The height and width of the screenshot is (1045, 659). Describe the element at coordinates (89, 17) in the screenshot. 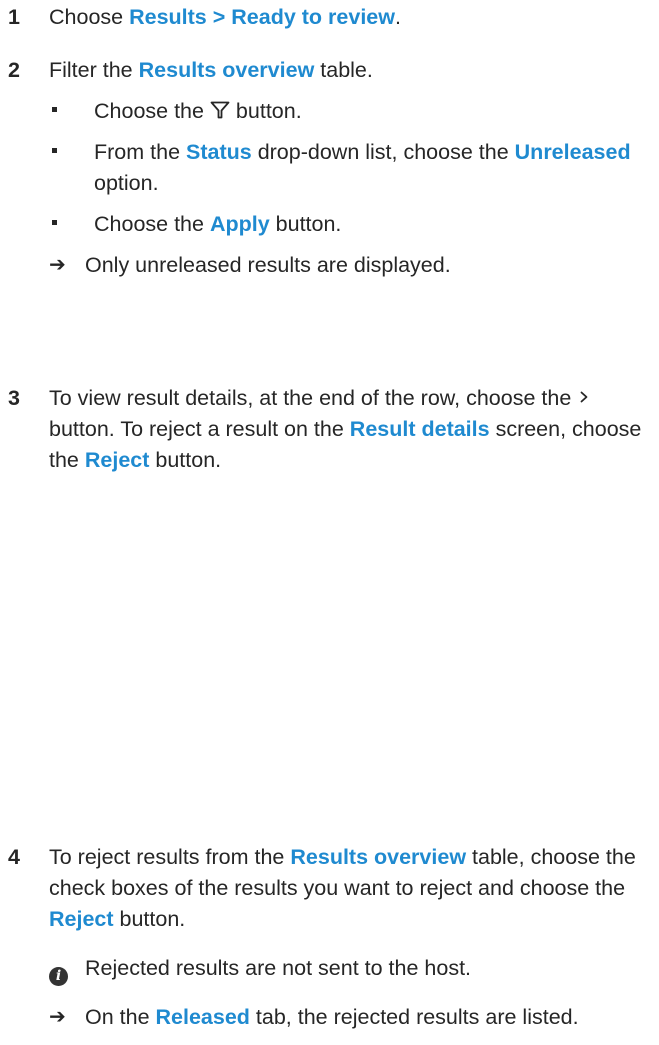

I see `text: Choose` at that location.